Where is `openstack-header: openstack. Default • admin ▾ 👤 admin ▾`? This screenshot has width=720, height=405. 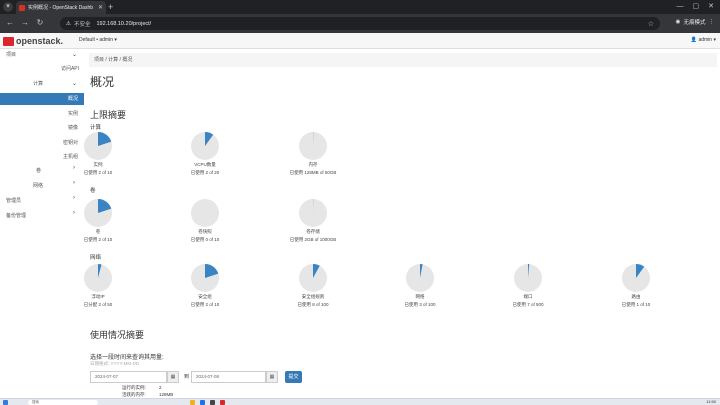 openstack-header: openstack. Default • admin ▾ 👤 admin ▾ is located at coordinates (360, 41).